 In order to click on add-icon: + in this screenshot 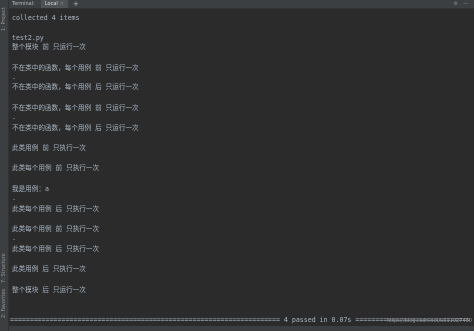, I will do `click(76, 4)`.